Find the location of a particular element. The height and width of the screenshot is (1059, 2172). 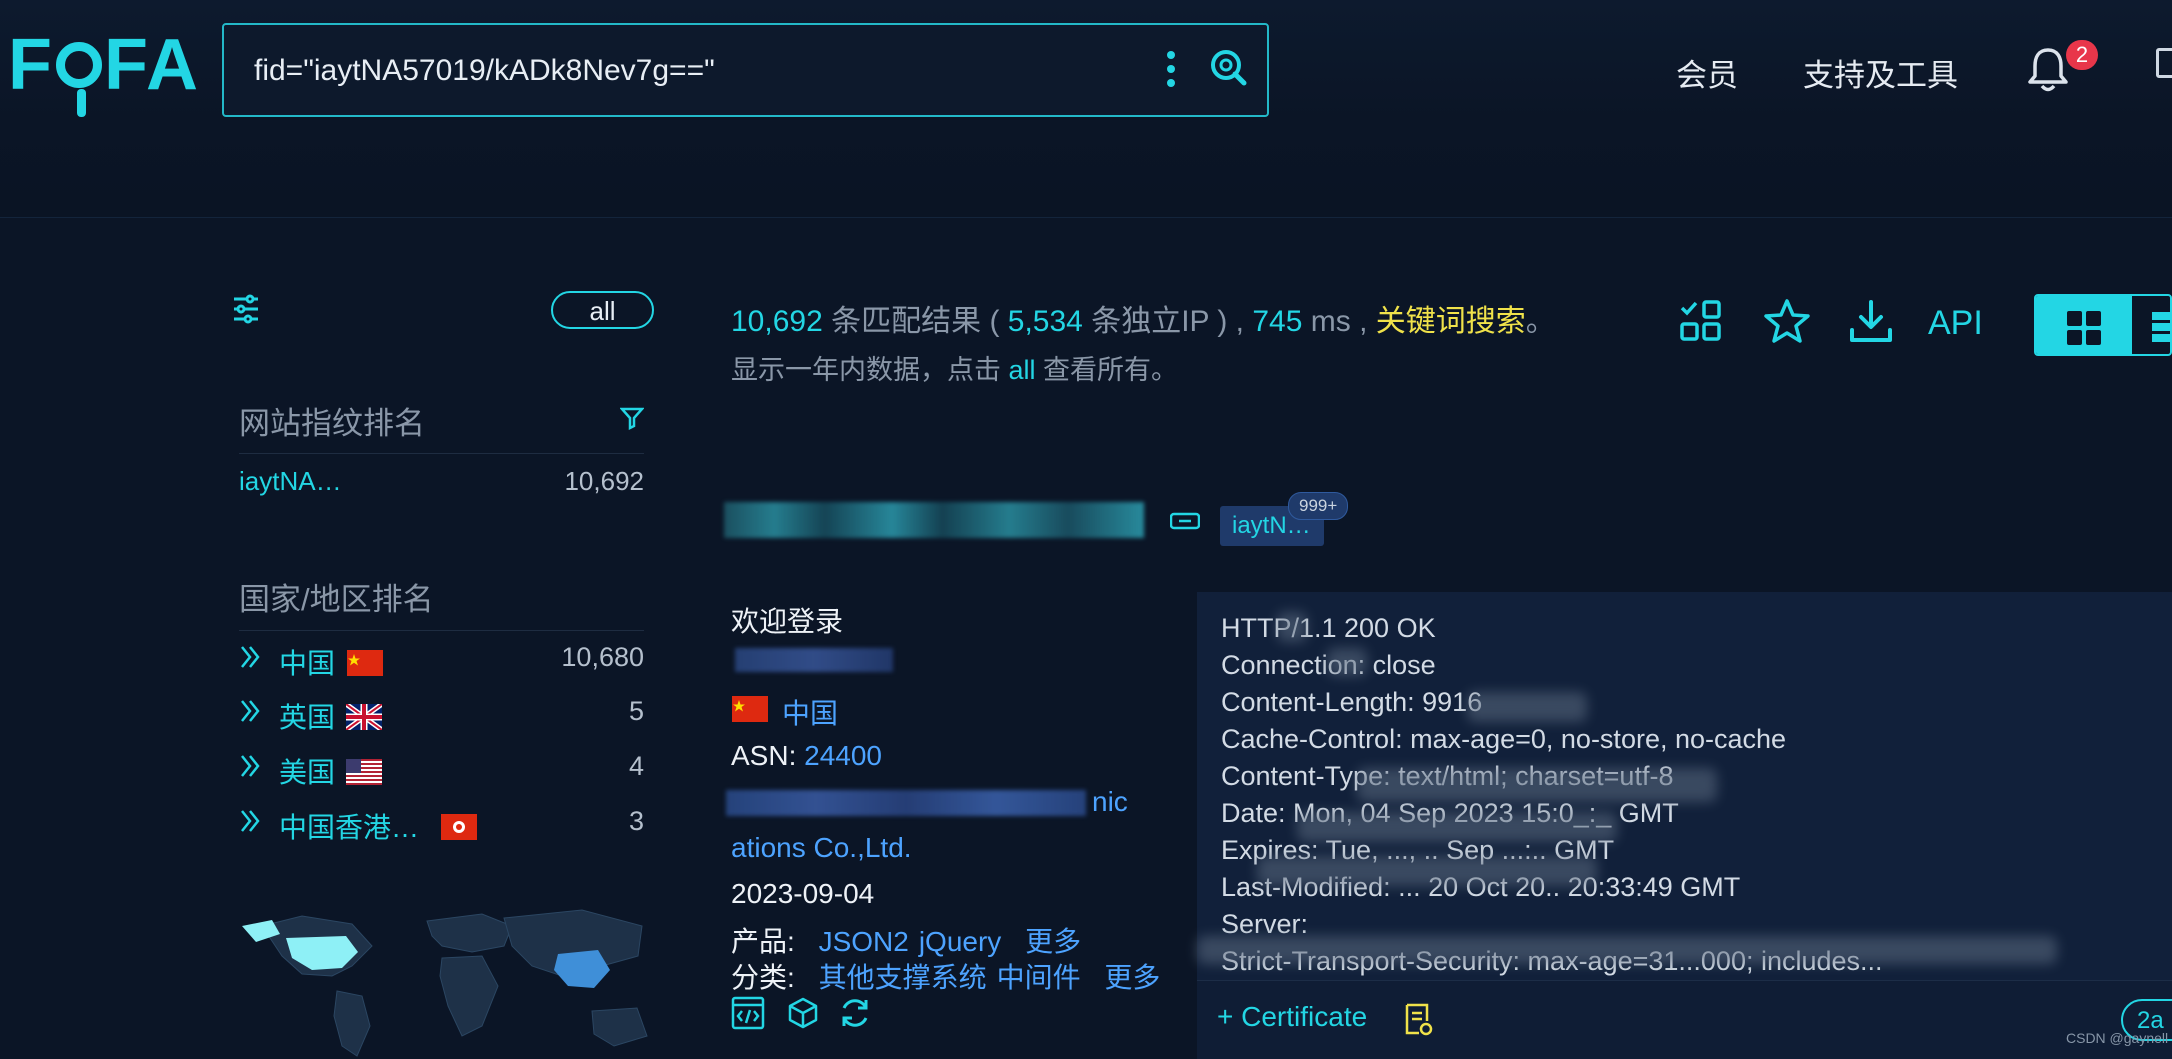

notification-badge: 2 is located at coordinates (2082, 55).